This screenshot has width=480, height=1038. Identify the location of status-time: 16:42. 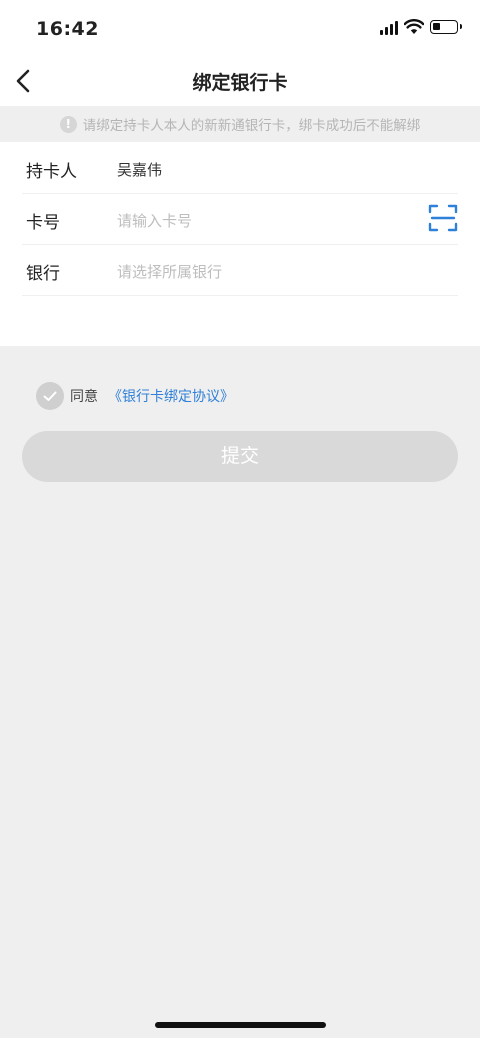
(67, 29).